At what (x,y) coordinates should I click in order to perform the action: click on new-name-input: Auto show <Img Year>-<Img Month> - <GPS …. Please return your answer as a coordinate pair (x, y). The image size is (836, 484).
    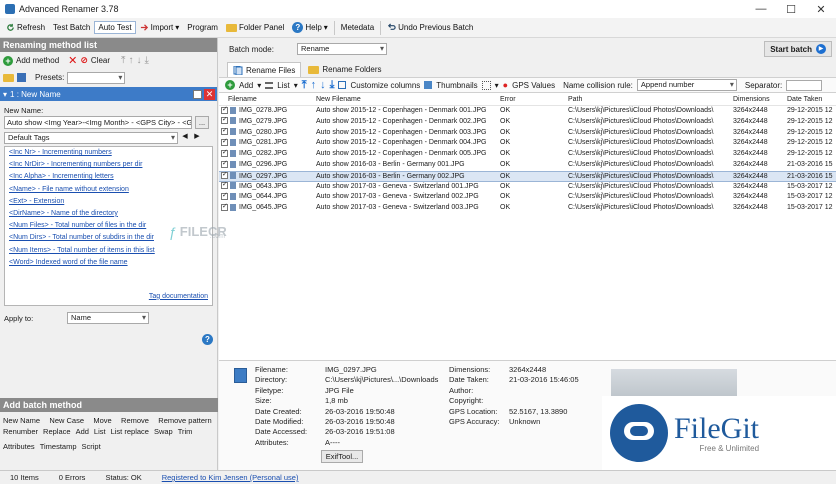
    Looking at the image, I should click on (98, 122).